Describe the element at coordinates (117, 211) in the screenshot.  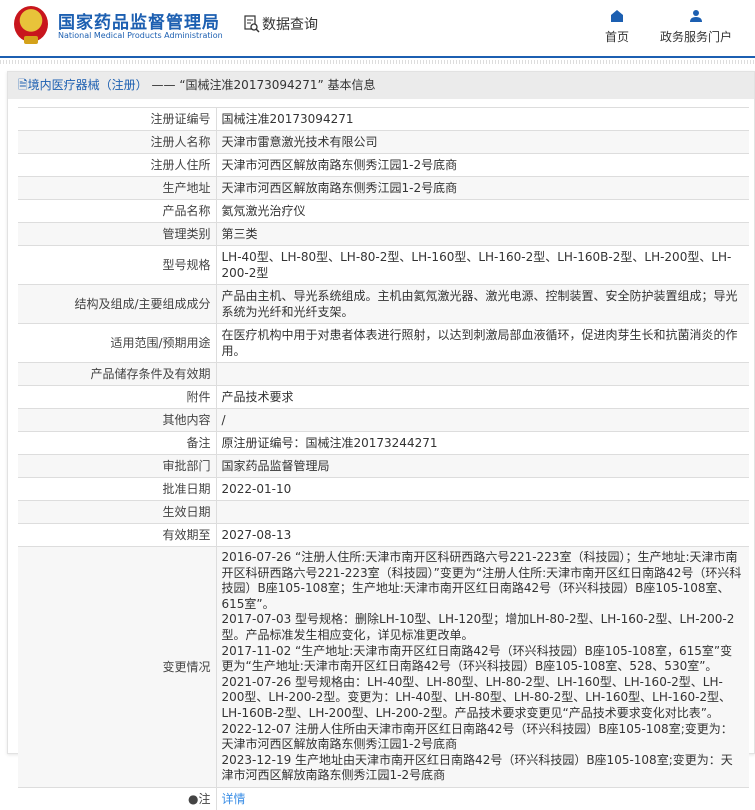
I see `row-label: 产品名称` at that location.